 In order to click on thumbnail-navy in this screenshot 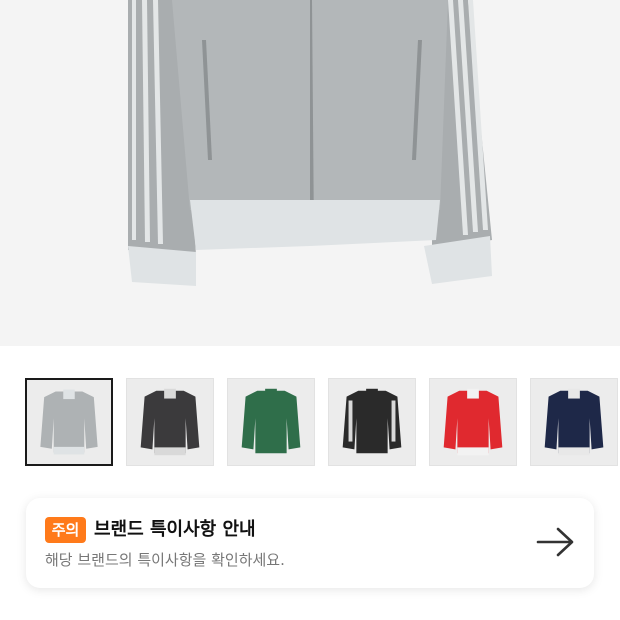, I will do `click(574, 422)`.